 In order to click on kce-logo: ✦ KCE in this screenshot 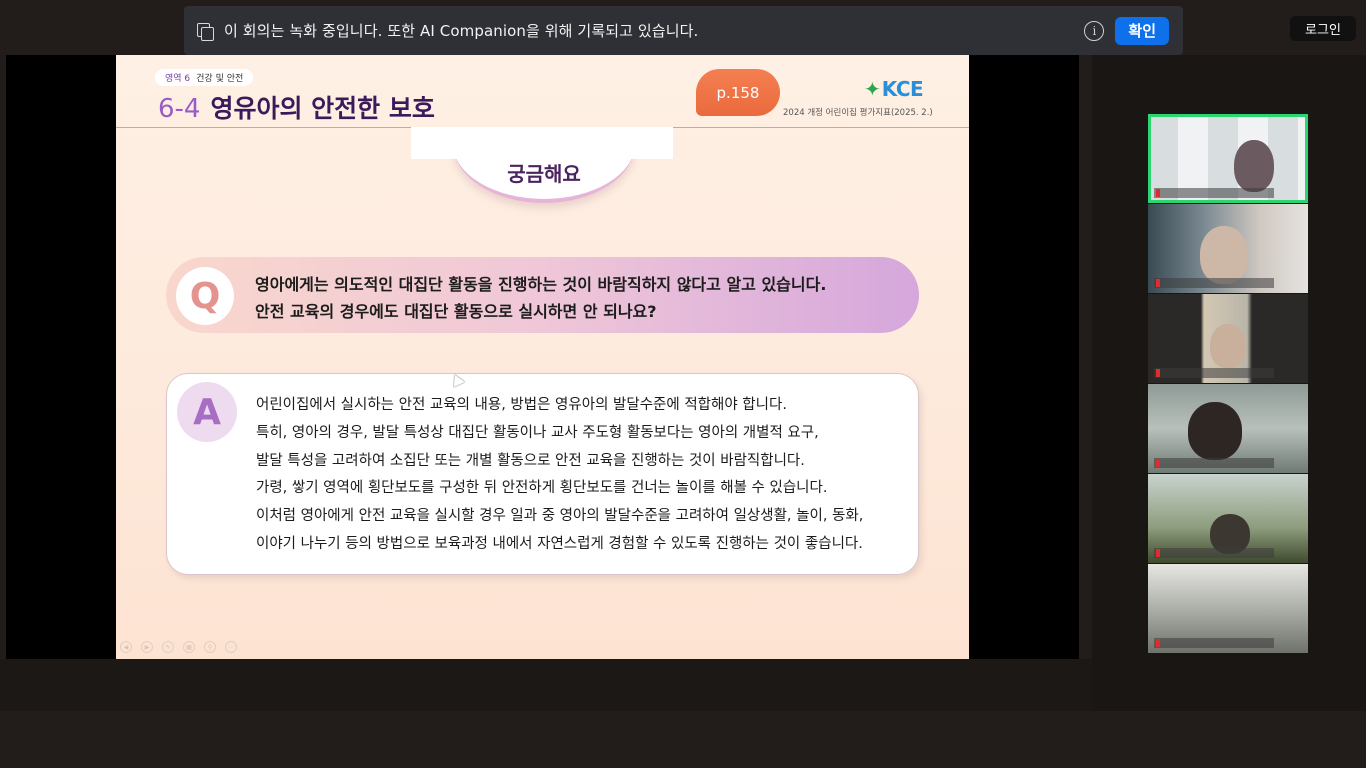, I will do `click(894, 89)`.